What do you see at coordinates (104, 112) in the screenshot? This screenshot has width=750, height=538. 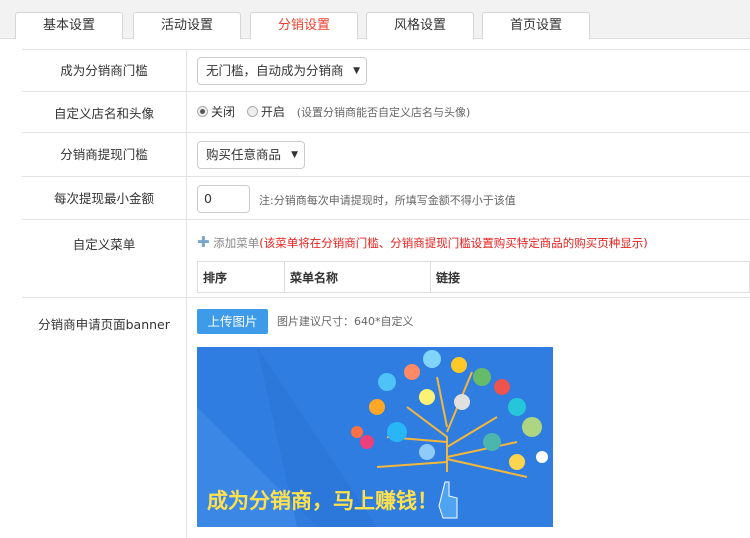 I see `custom-shop-label: 自定义店名和头像` at bounding box center [104, 112].